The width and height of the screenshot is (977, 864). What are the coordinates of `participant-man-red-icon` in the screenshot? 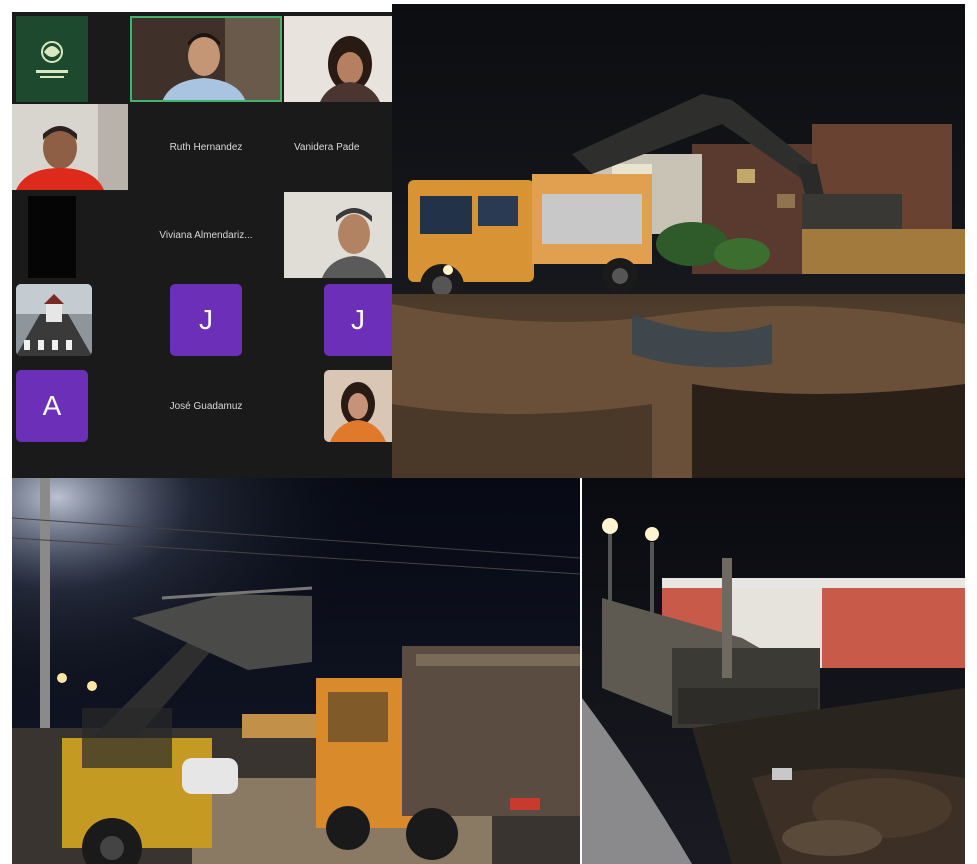 It's located at (70, 147).